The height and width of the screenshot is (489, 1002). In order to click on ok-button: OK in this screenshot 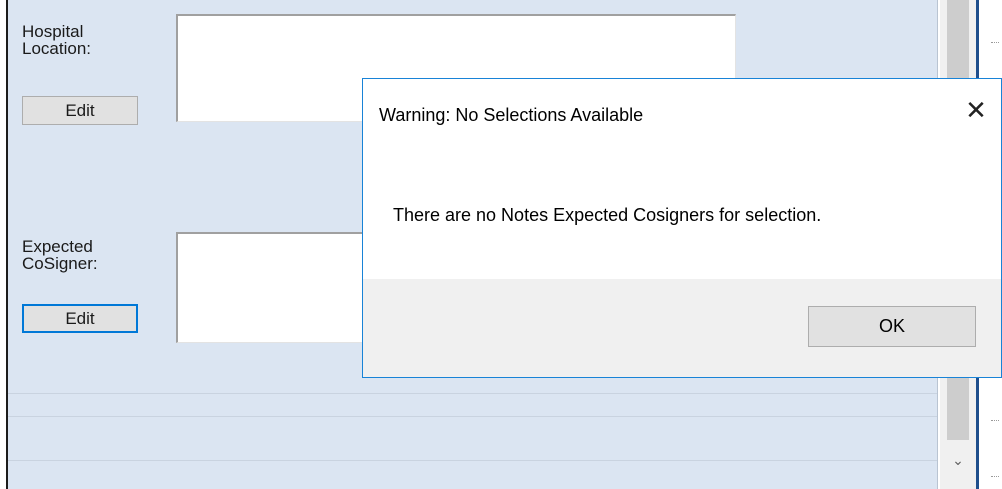, I will do `click(892, 326)`.